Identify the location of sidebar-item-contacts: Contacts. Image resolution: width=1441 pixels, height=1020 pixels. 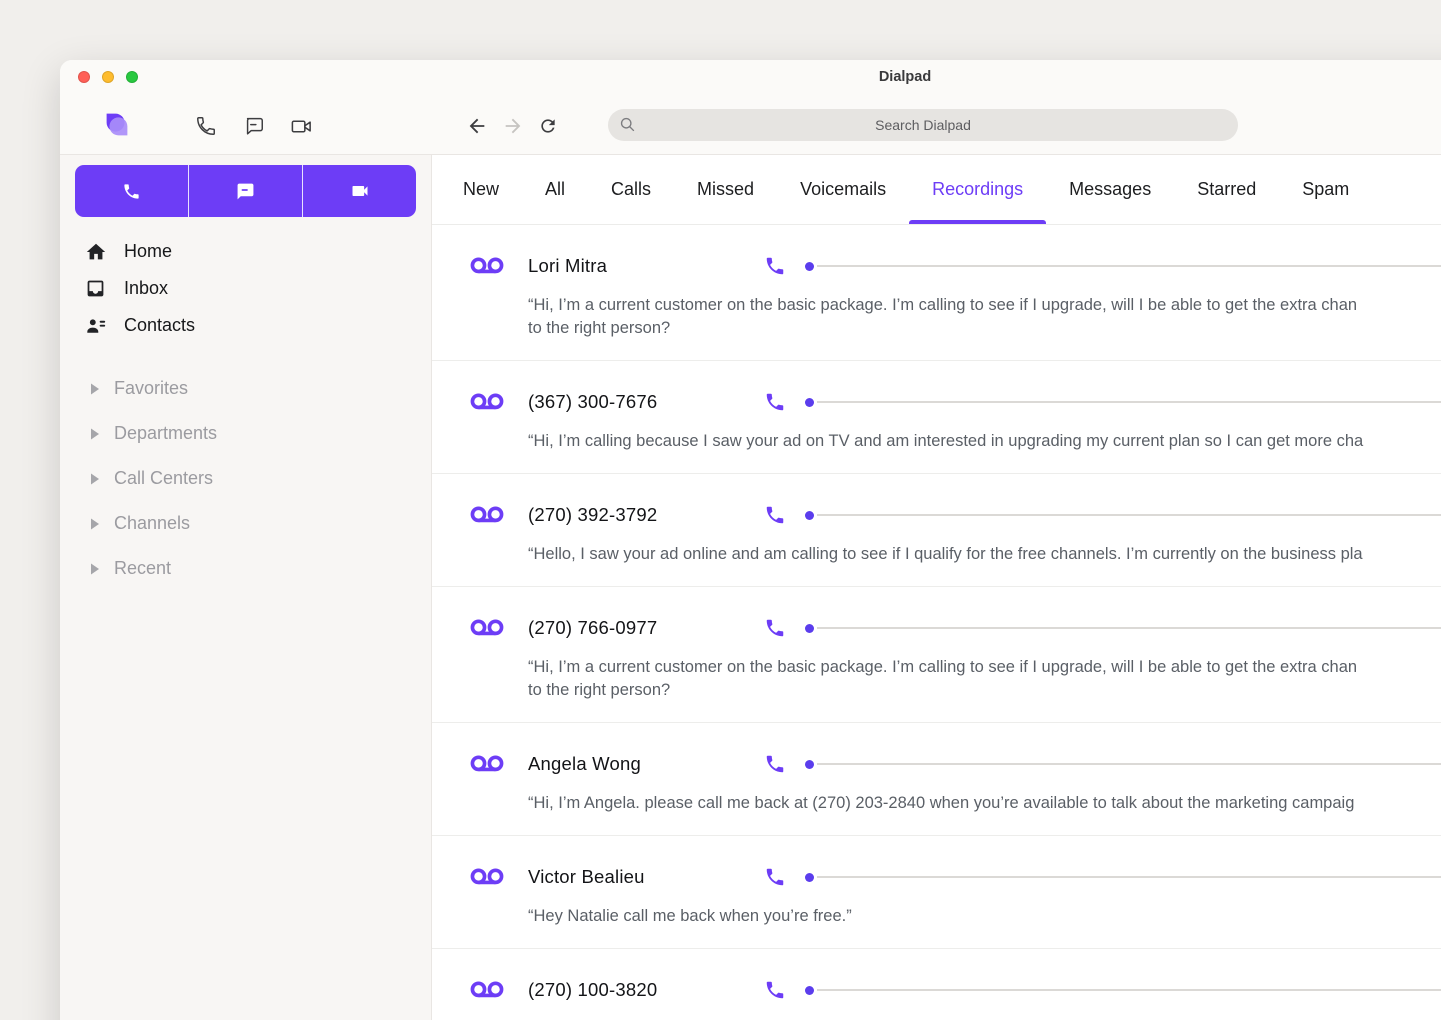
(245, 325).